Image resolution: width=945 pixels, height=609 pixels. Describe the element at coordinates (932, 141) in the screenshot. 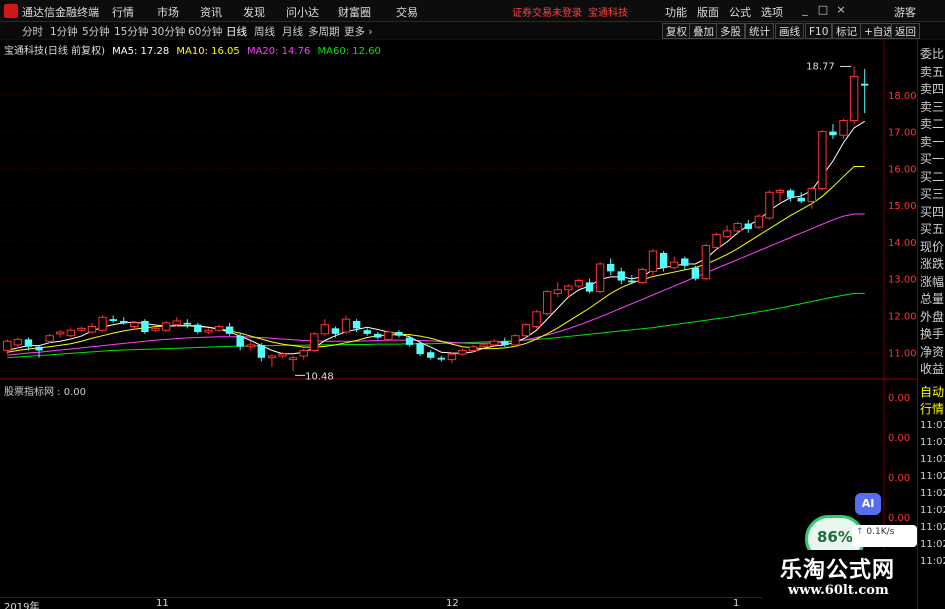

I see `quote-label: 卖一` at that location.